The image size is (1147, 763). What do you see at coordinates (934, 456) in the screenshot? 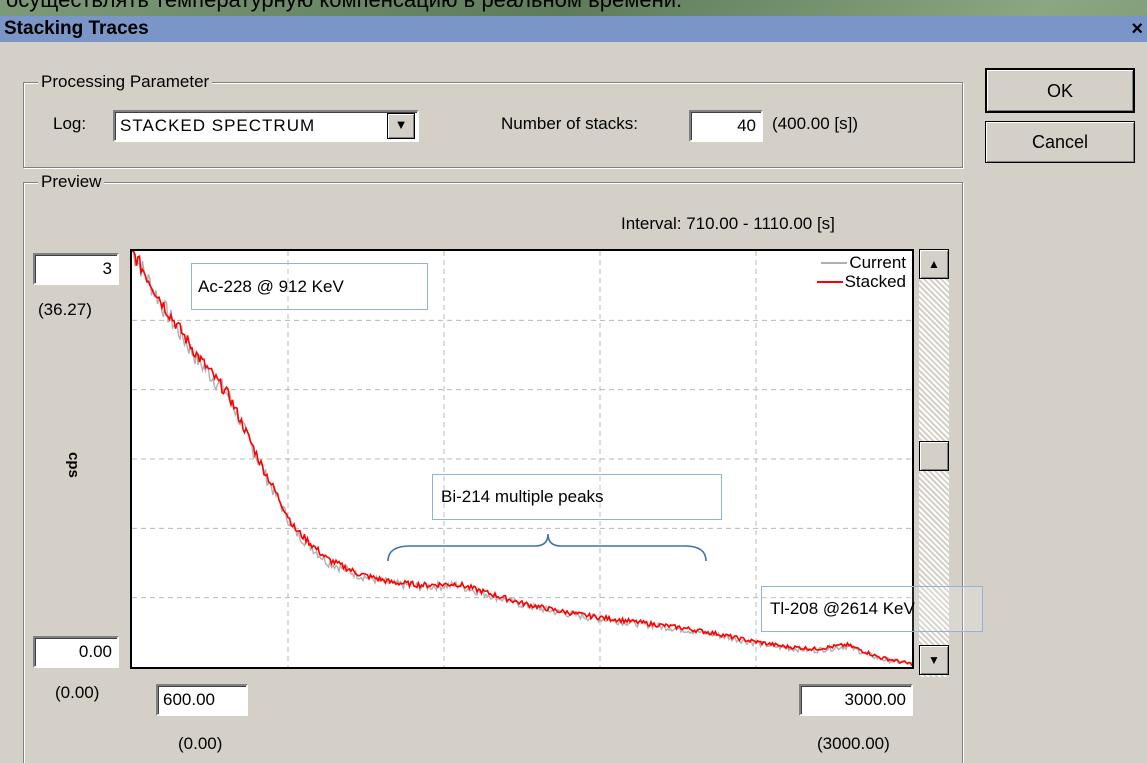
I see `scroll-thumb` at bounding box center [934, 456].